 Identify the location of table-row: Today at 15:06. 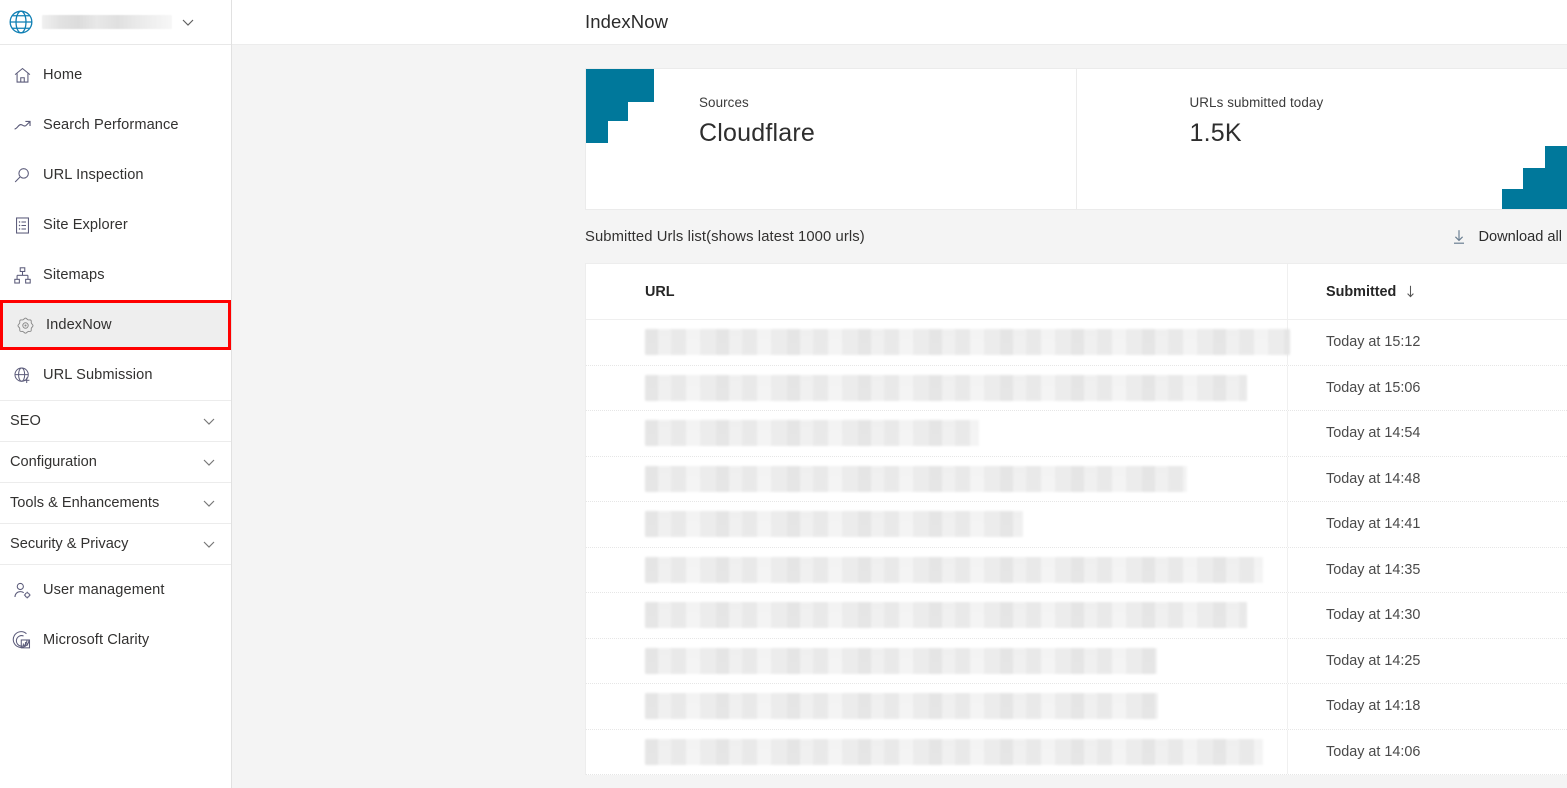
(1076, 388).